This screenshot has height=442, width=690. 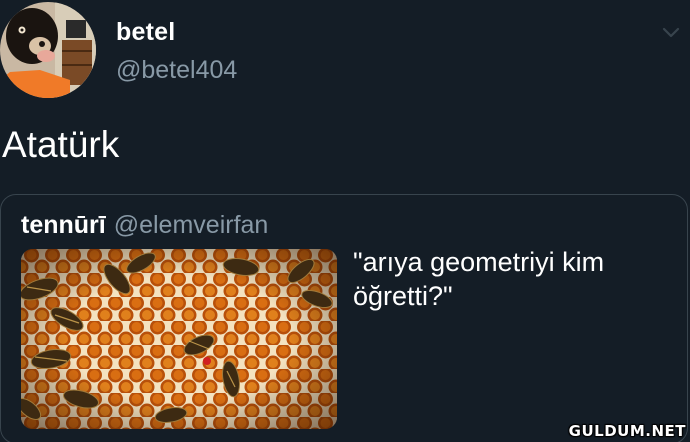 I want to click on avatar, so click(x=48, y=50).